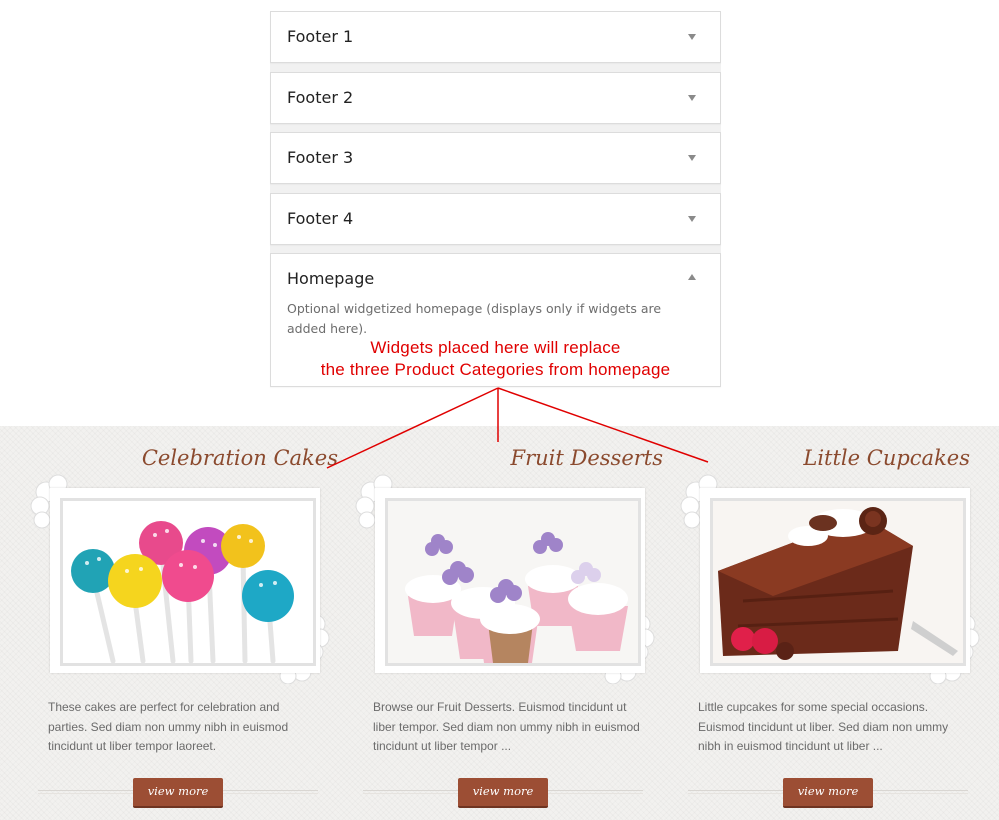 Image resolution: width=999 pixels, height=820 pixels. What do you see at coordinates (320, 218) in the screenshot?
I see `widget-area-title: Footer 4` at bounding box center [320, 218].